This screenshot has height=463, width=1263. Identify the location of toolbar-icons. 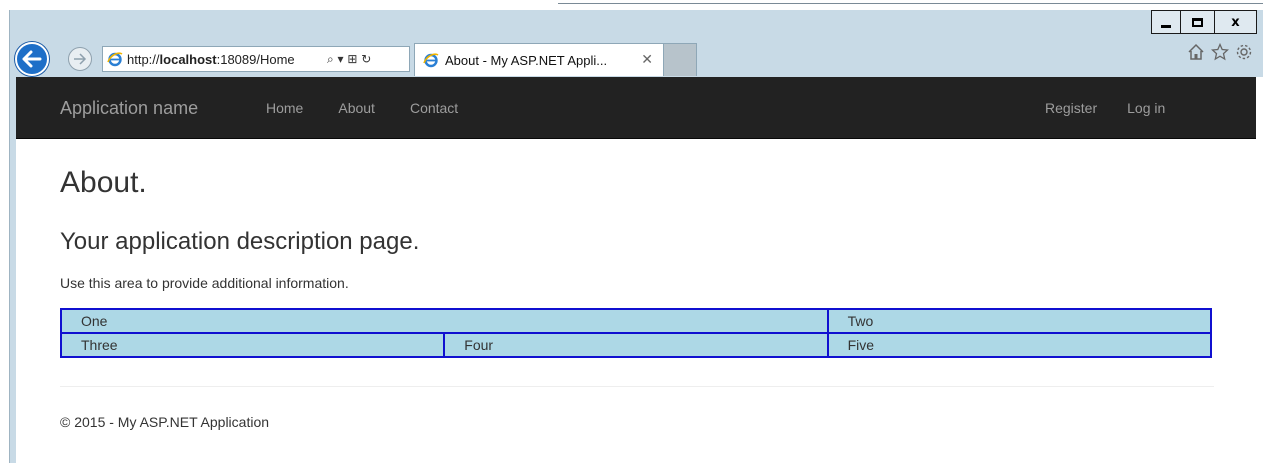
(1220, 52).